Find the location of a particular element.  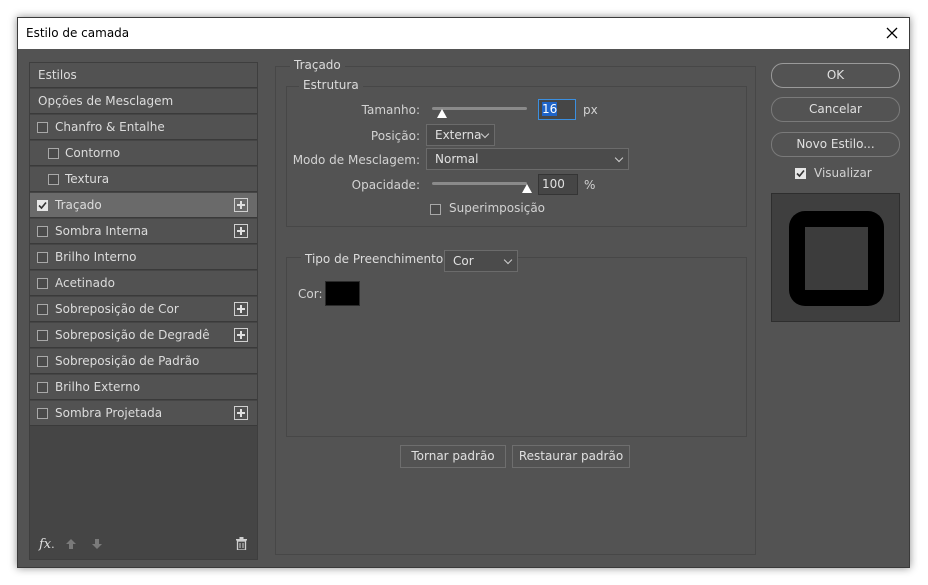

position-select: Externa is located at coordinates (460, 135).